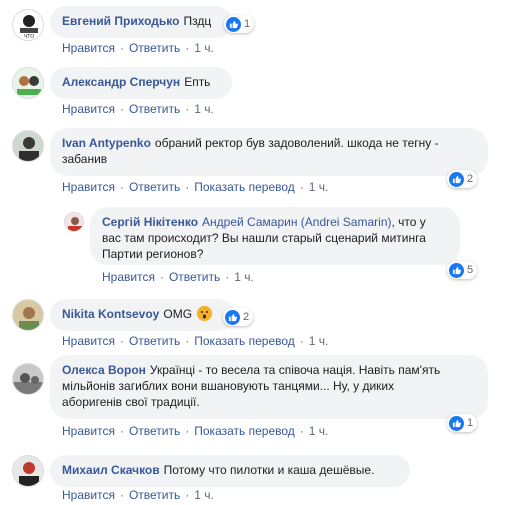 The width and height of the screenshot is (514, 505). I want to click on comment-author: Михаил Скачков, so click(111, 470).